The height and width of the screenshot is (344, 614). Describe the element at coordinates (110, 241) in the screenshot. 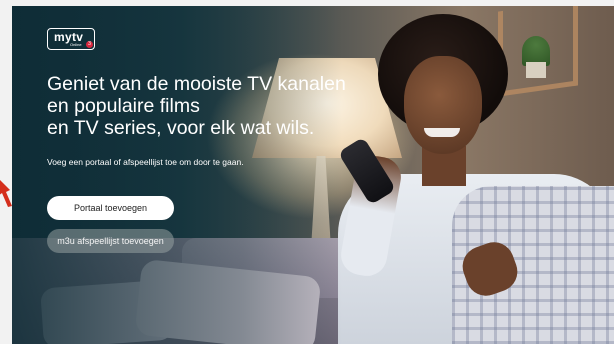

I see `add-m3u-playlist-button: m3u afspeellijst toevoegen` at that location.